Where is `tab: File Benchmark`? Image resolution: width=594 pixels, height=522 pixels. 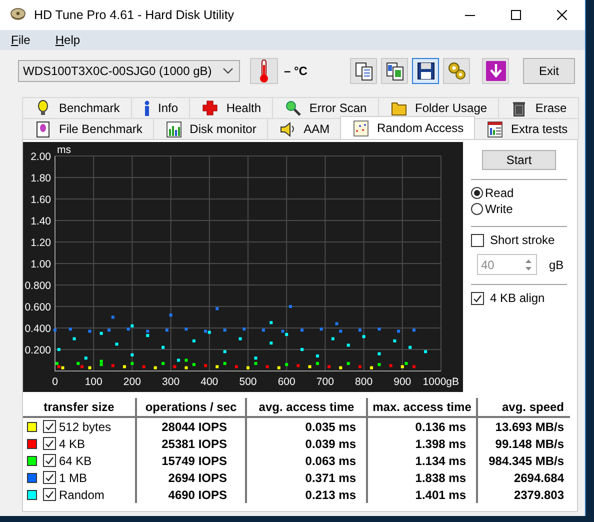
tab: File Benchmark is located at coordinates (88, 128).